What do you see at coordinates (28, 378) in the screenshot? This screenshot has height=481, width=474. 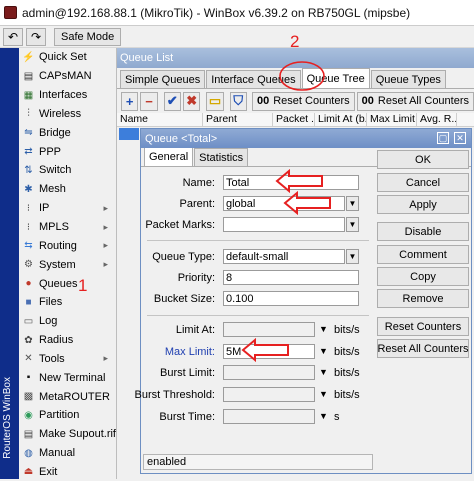 I see `new-terminal-icon: ▪` at bounding box center [28, 378].